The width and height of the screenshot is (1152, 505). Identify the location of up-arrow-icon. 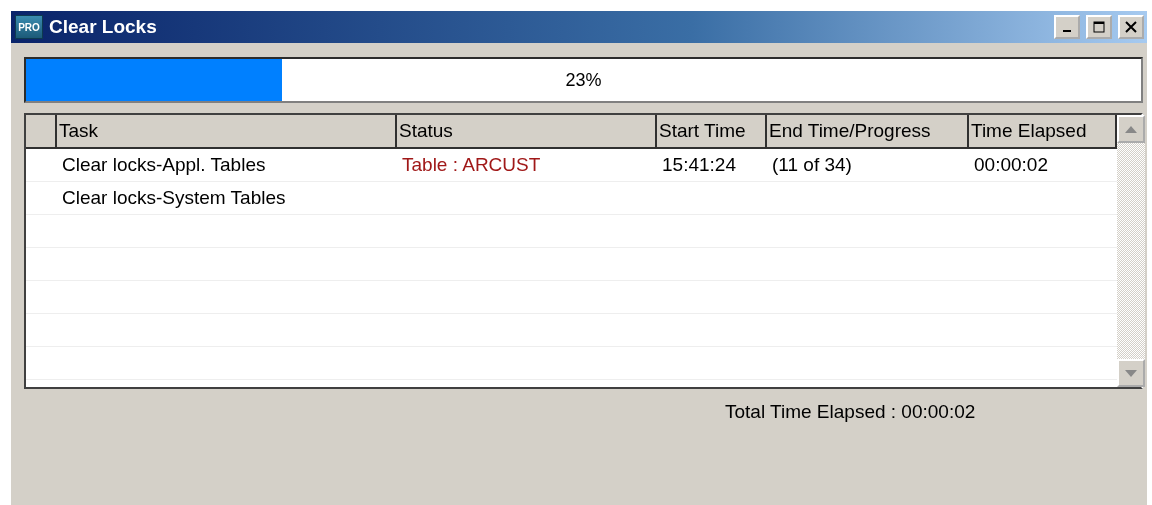
(1131, 129).